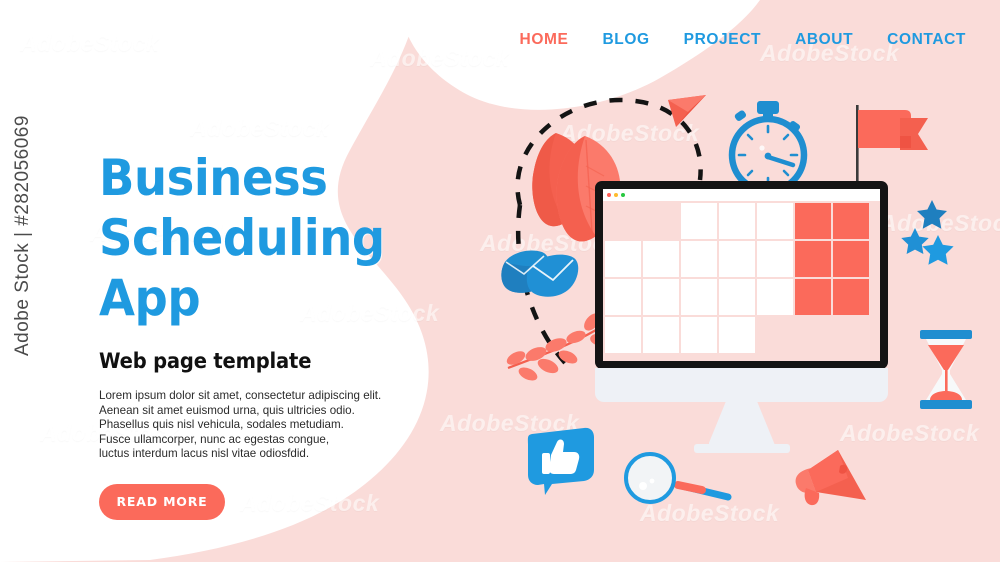 The height and width of the screenshot is (562, 1000). I want to click on calendar-grid, so click(741, 281).